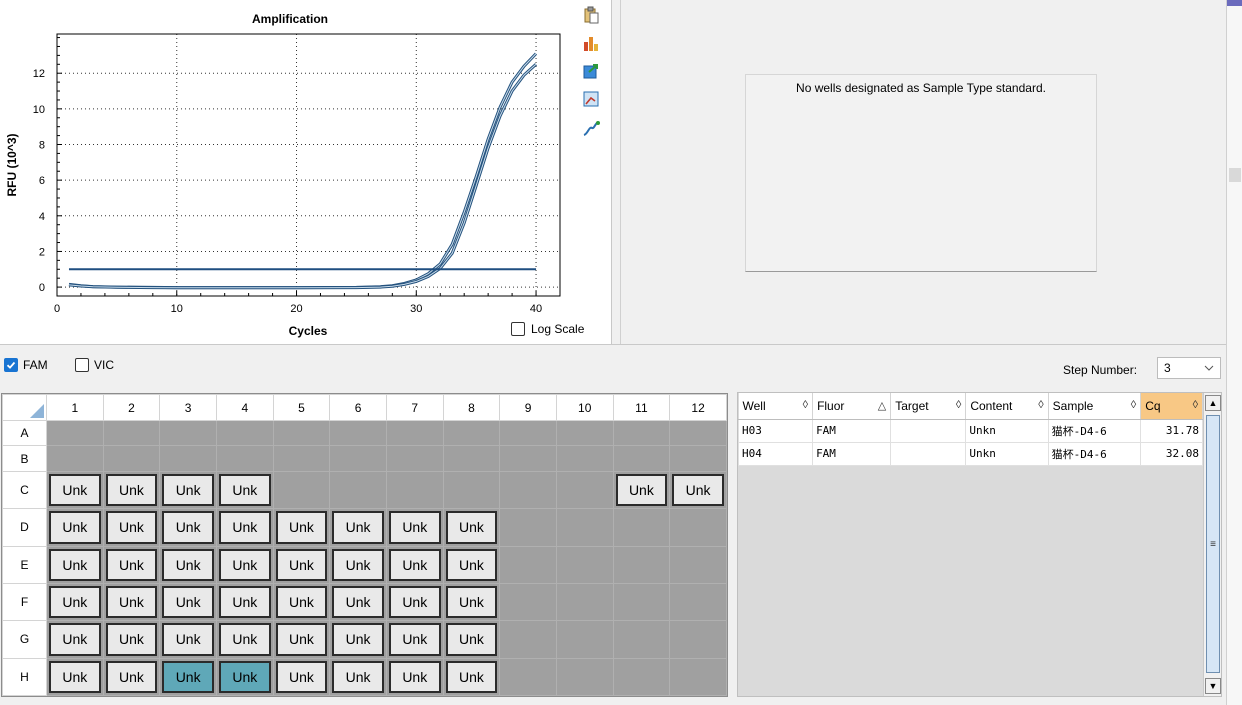 The height and width of the screenshot is (705, 1242). What do you see at coordinates (188, 407) in the screenshot?
I see `plate-column-header: 3` at bounding box center [188, 407].